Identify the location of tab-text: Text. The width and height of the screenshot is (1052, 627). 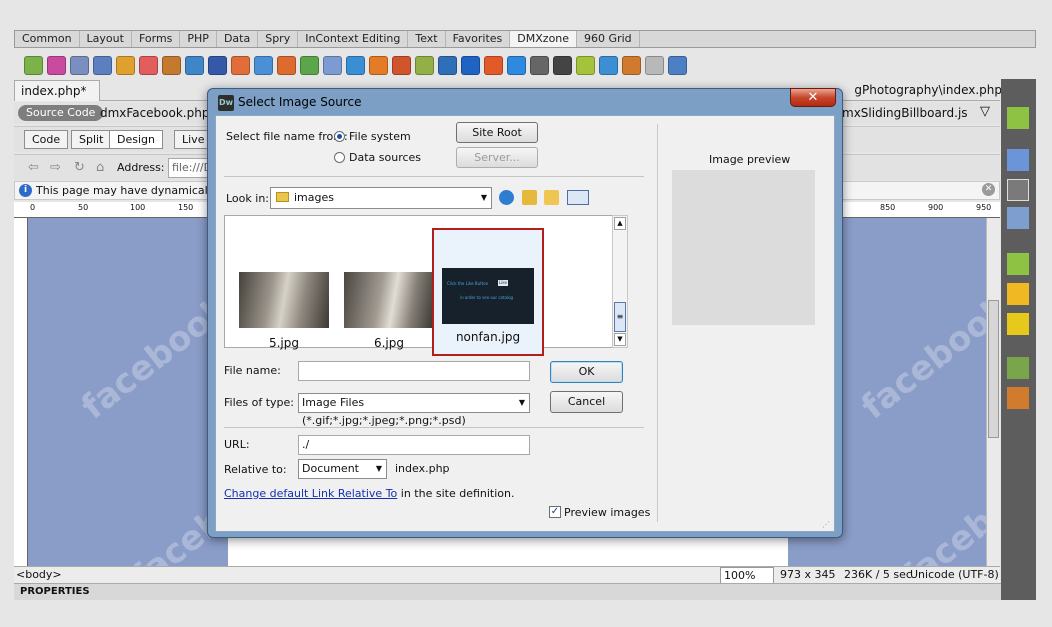
(427, 39).